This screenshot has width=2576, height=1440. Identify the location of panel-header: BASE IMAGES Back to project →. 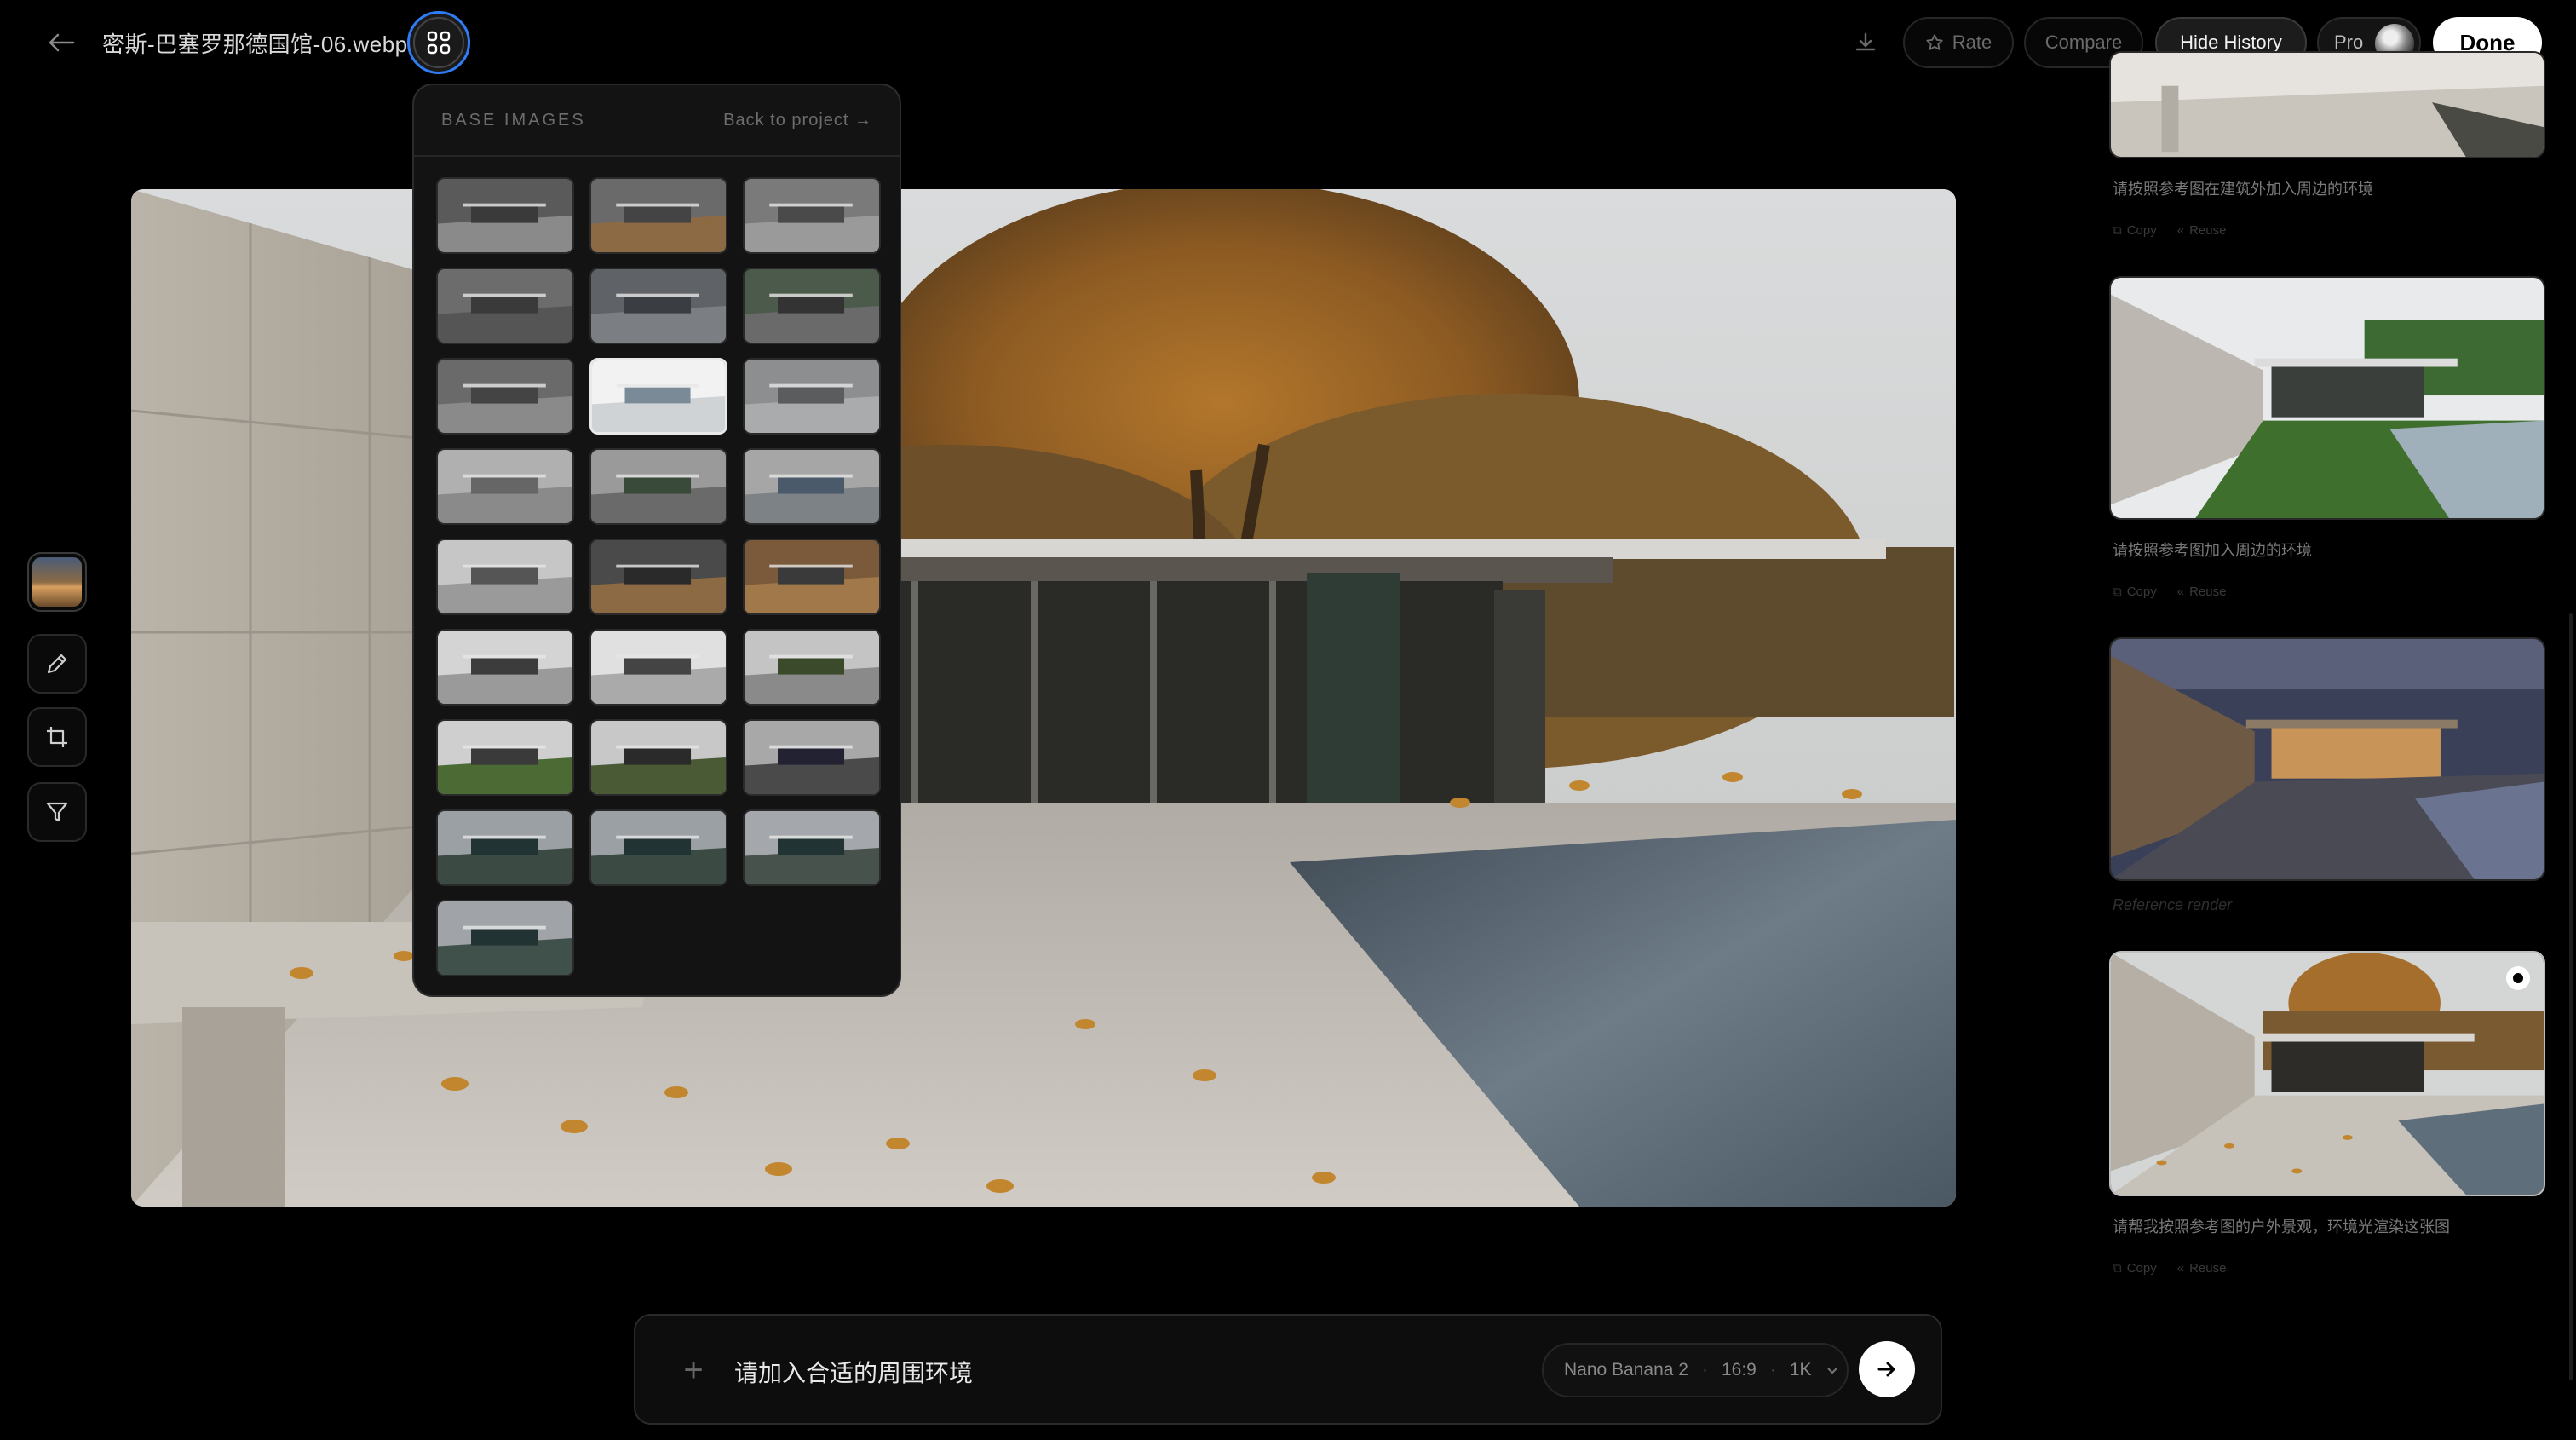
(657, 121).